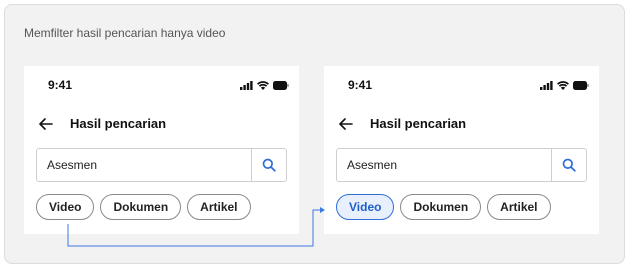 The height and width of the screenshot is (270, 631). I want to click on flow-caption: Memfilter hasil pencarian hanya video, so click(125, 33).